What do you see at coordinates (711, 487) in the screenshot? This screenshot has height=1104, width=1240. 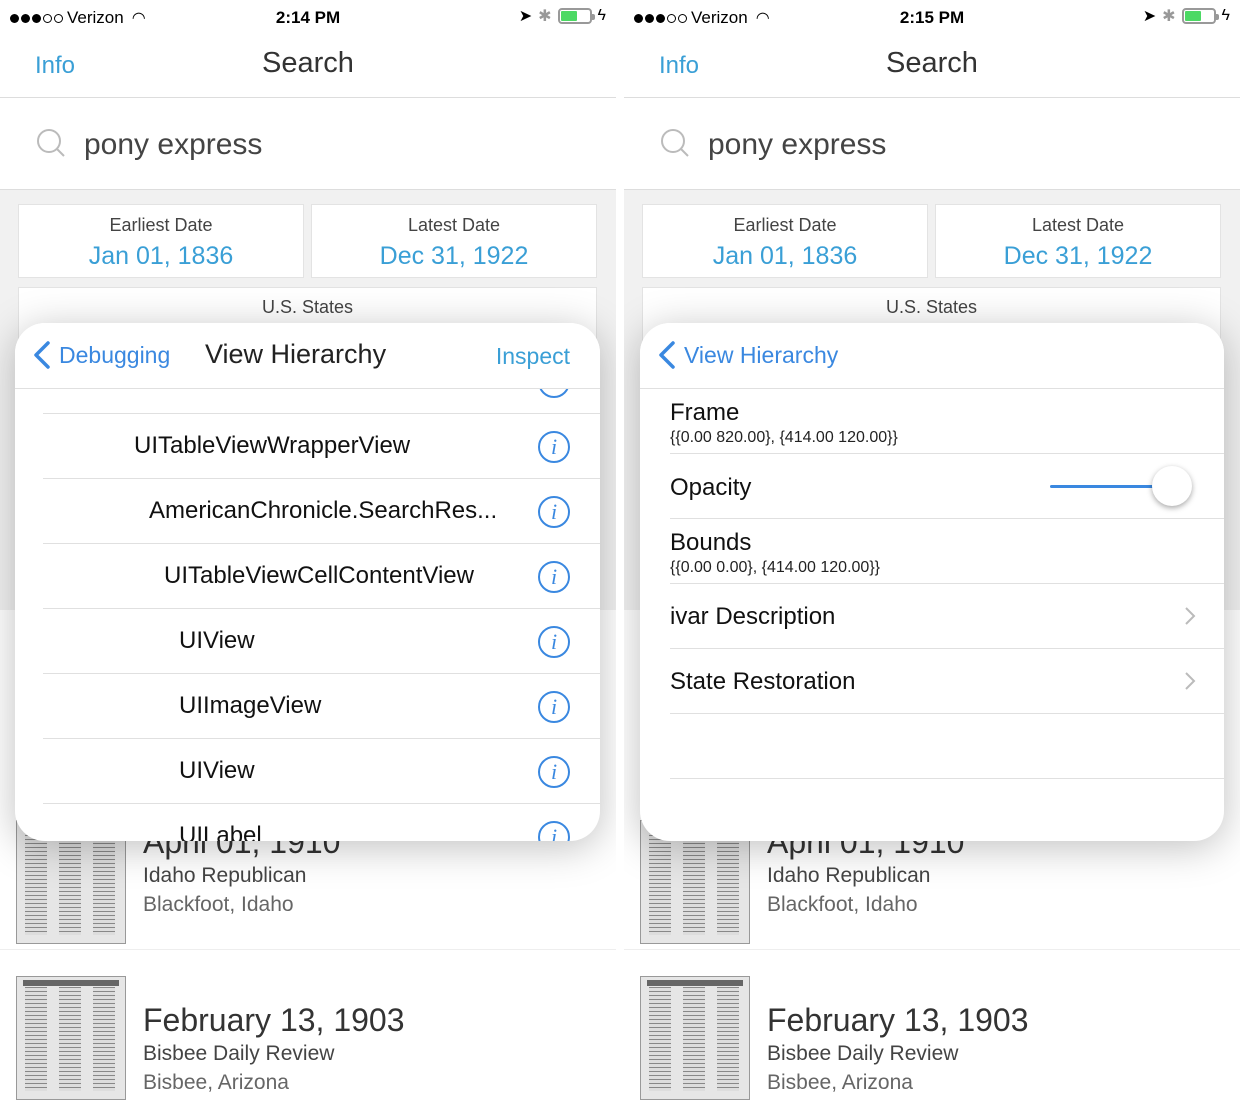 I see `opacity-label: Opacity` at bounding box center [711, 487].